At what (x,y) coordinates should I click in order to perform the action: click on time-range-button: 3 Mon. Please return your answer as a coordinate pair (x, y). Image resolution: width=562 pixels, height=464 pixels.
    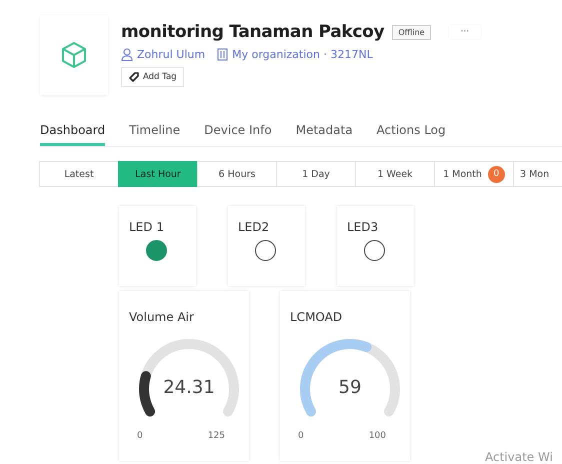
    Looking at the image, I should click on (537, 174).